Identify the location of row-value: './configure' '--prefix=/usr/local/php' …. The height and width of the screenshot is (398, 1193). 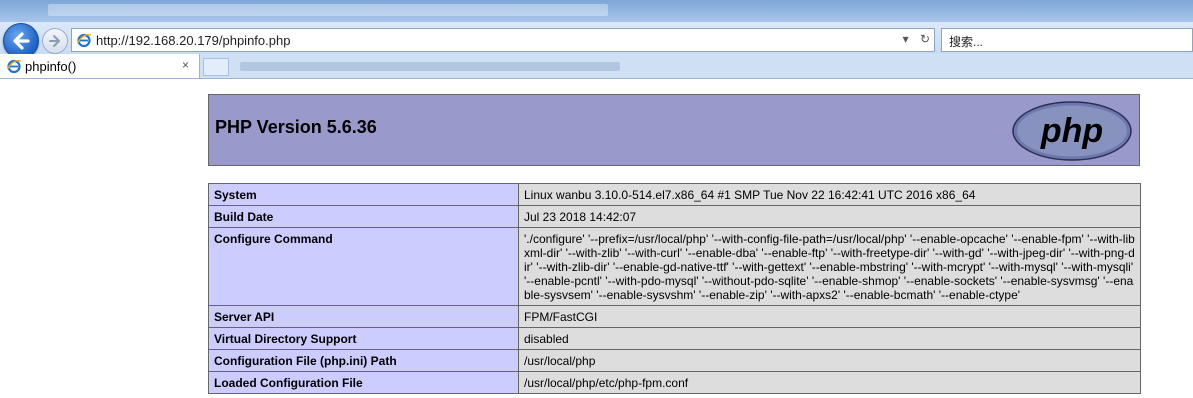
(829, 266).